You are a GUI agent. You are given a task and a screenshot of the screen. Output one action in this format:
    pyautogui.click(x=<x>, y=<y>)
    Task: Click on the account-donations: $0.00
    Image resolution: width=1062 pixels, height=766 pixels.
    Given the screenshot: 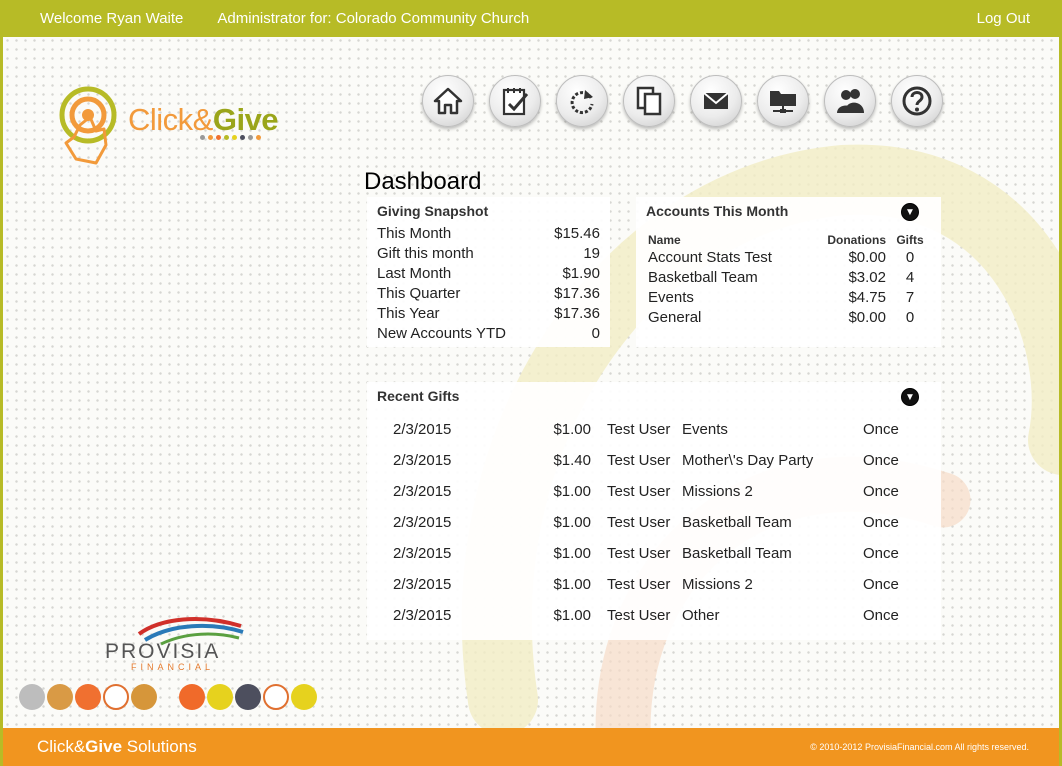 What is the action you would take?
    pyautogui.click(x=867, y=257)
    